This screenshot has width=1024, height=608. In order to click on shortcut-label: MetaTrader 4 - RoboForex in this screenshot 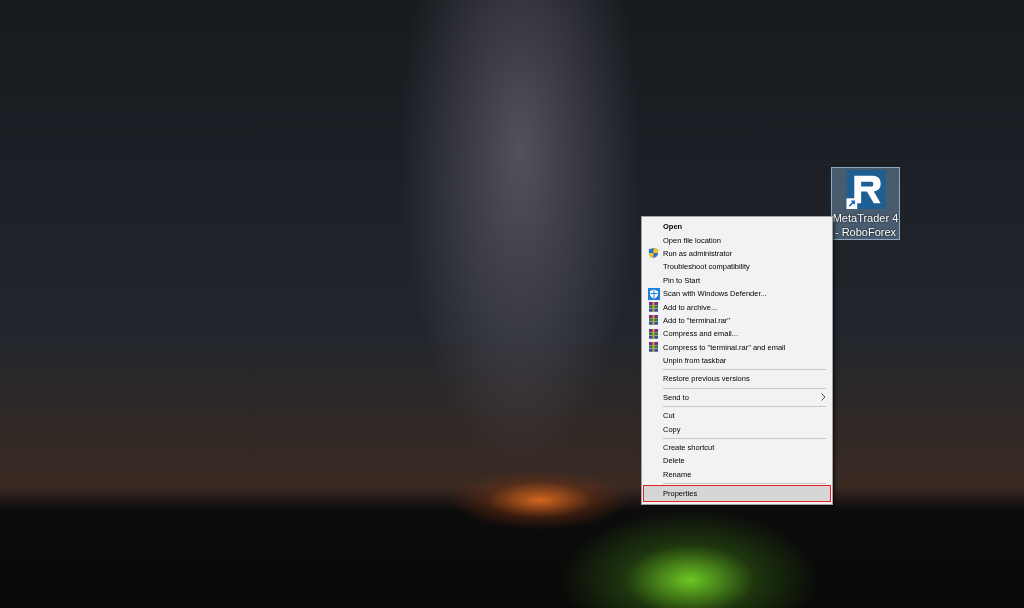, I will do `click(865, 225)`.